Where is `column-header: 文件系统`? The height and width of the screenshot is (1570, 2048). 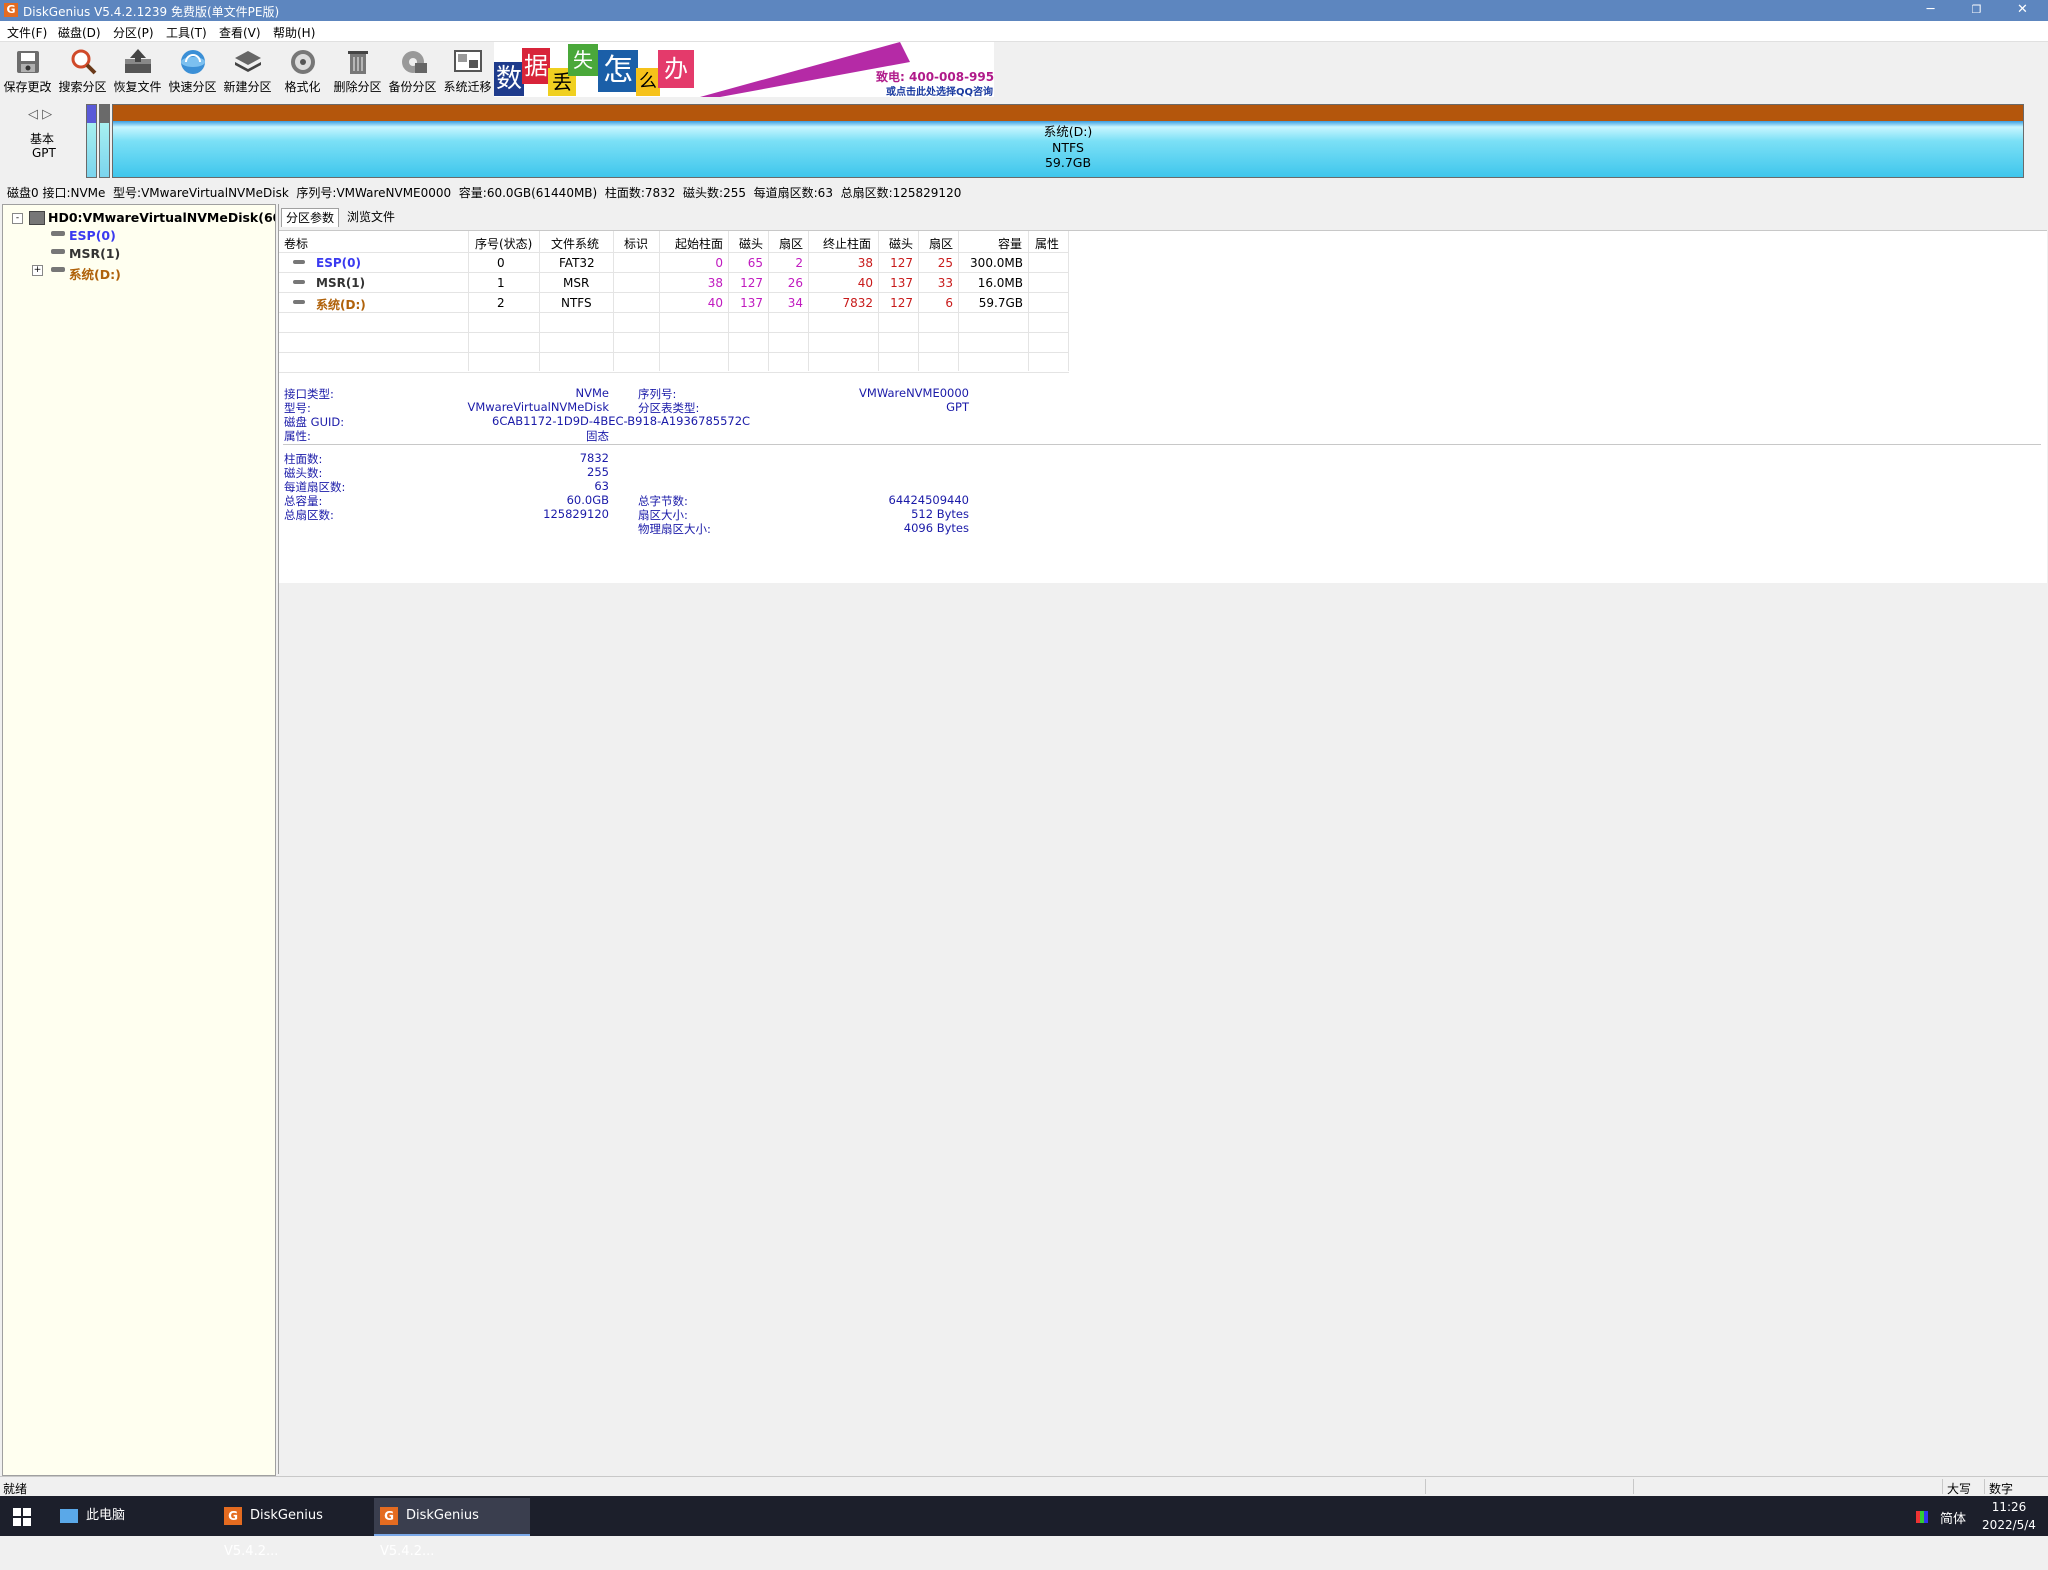 column-header: 文件系统 is located at coordinates (575, 243).